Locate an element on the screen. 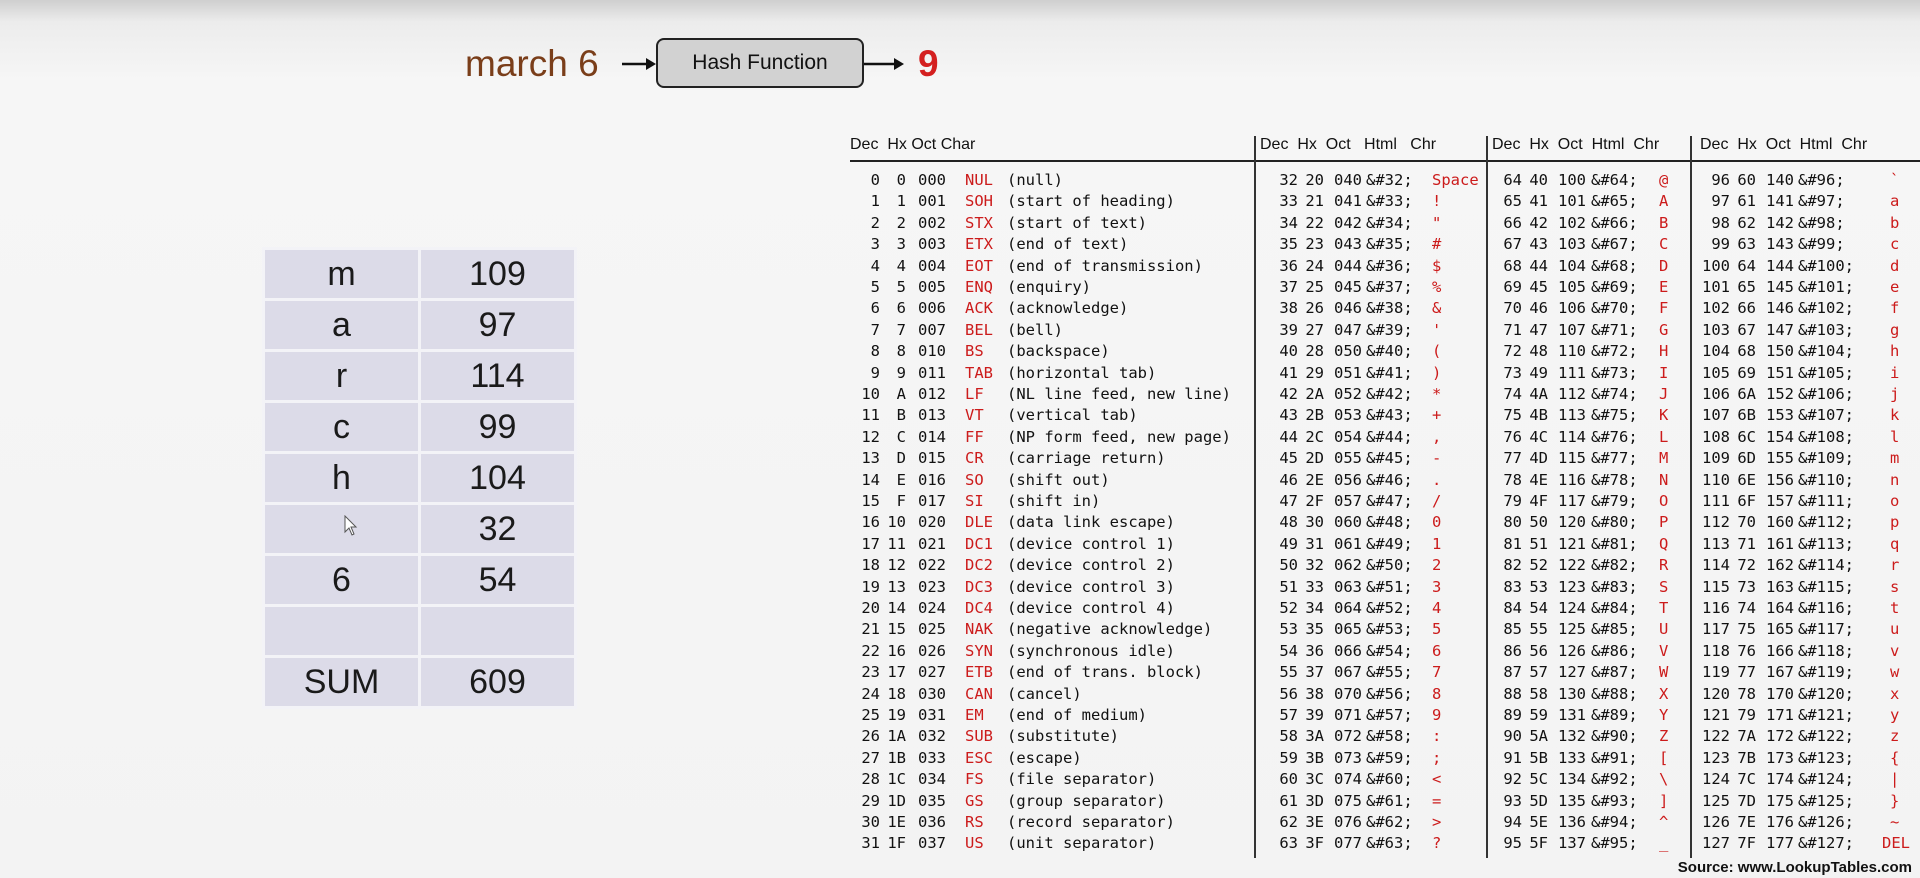  dec-value: 114 is located at coordinates (1716, 565).